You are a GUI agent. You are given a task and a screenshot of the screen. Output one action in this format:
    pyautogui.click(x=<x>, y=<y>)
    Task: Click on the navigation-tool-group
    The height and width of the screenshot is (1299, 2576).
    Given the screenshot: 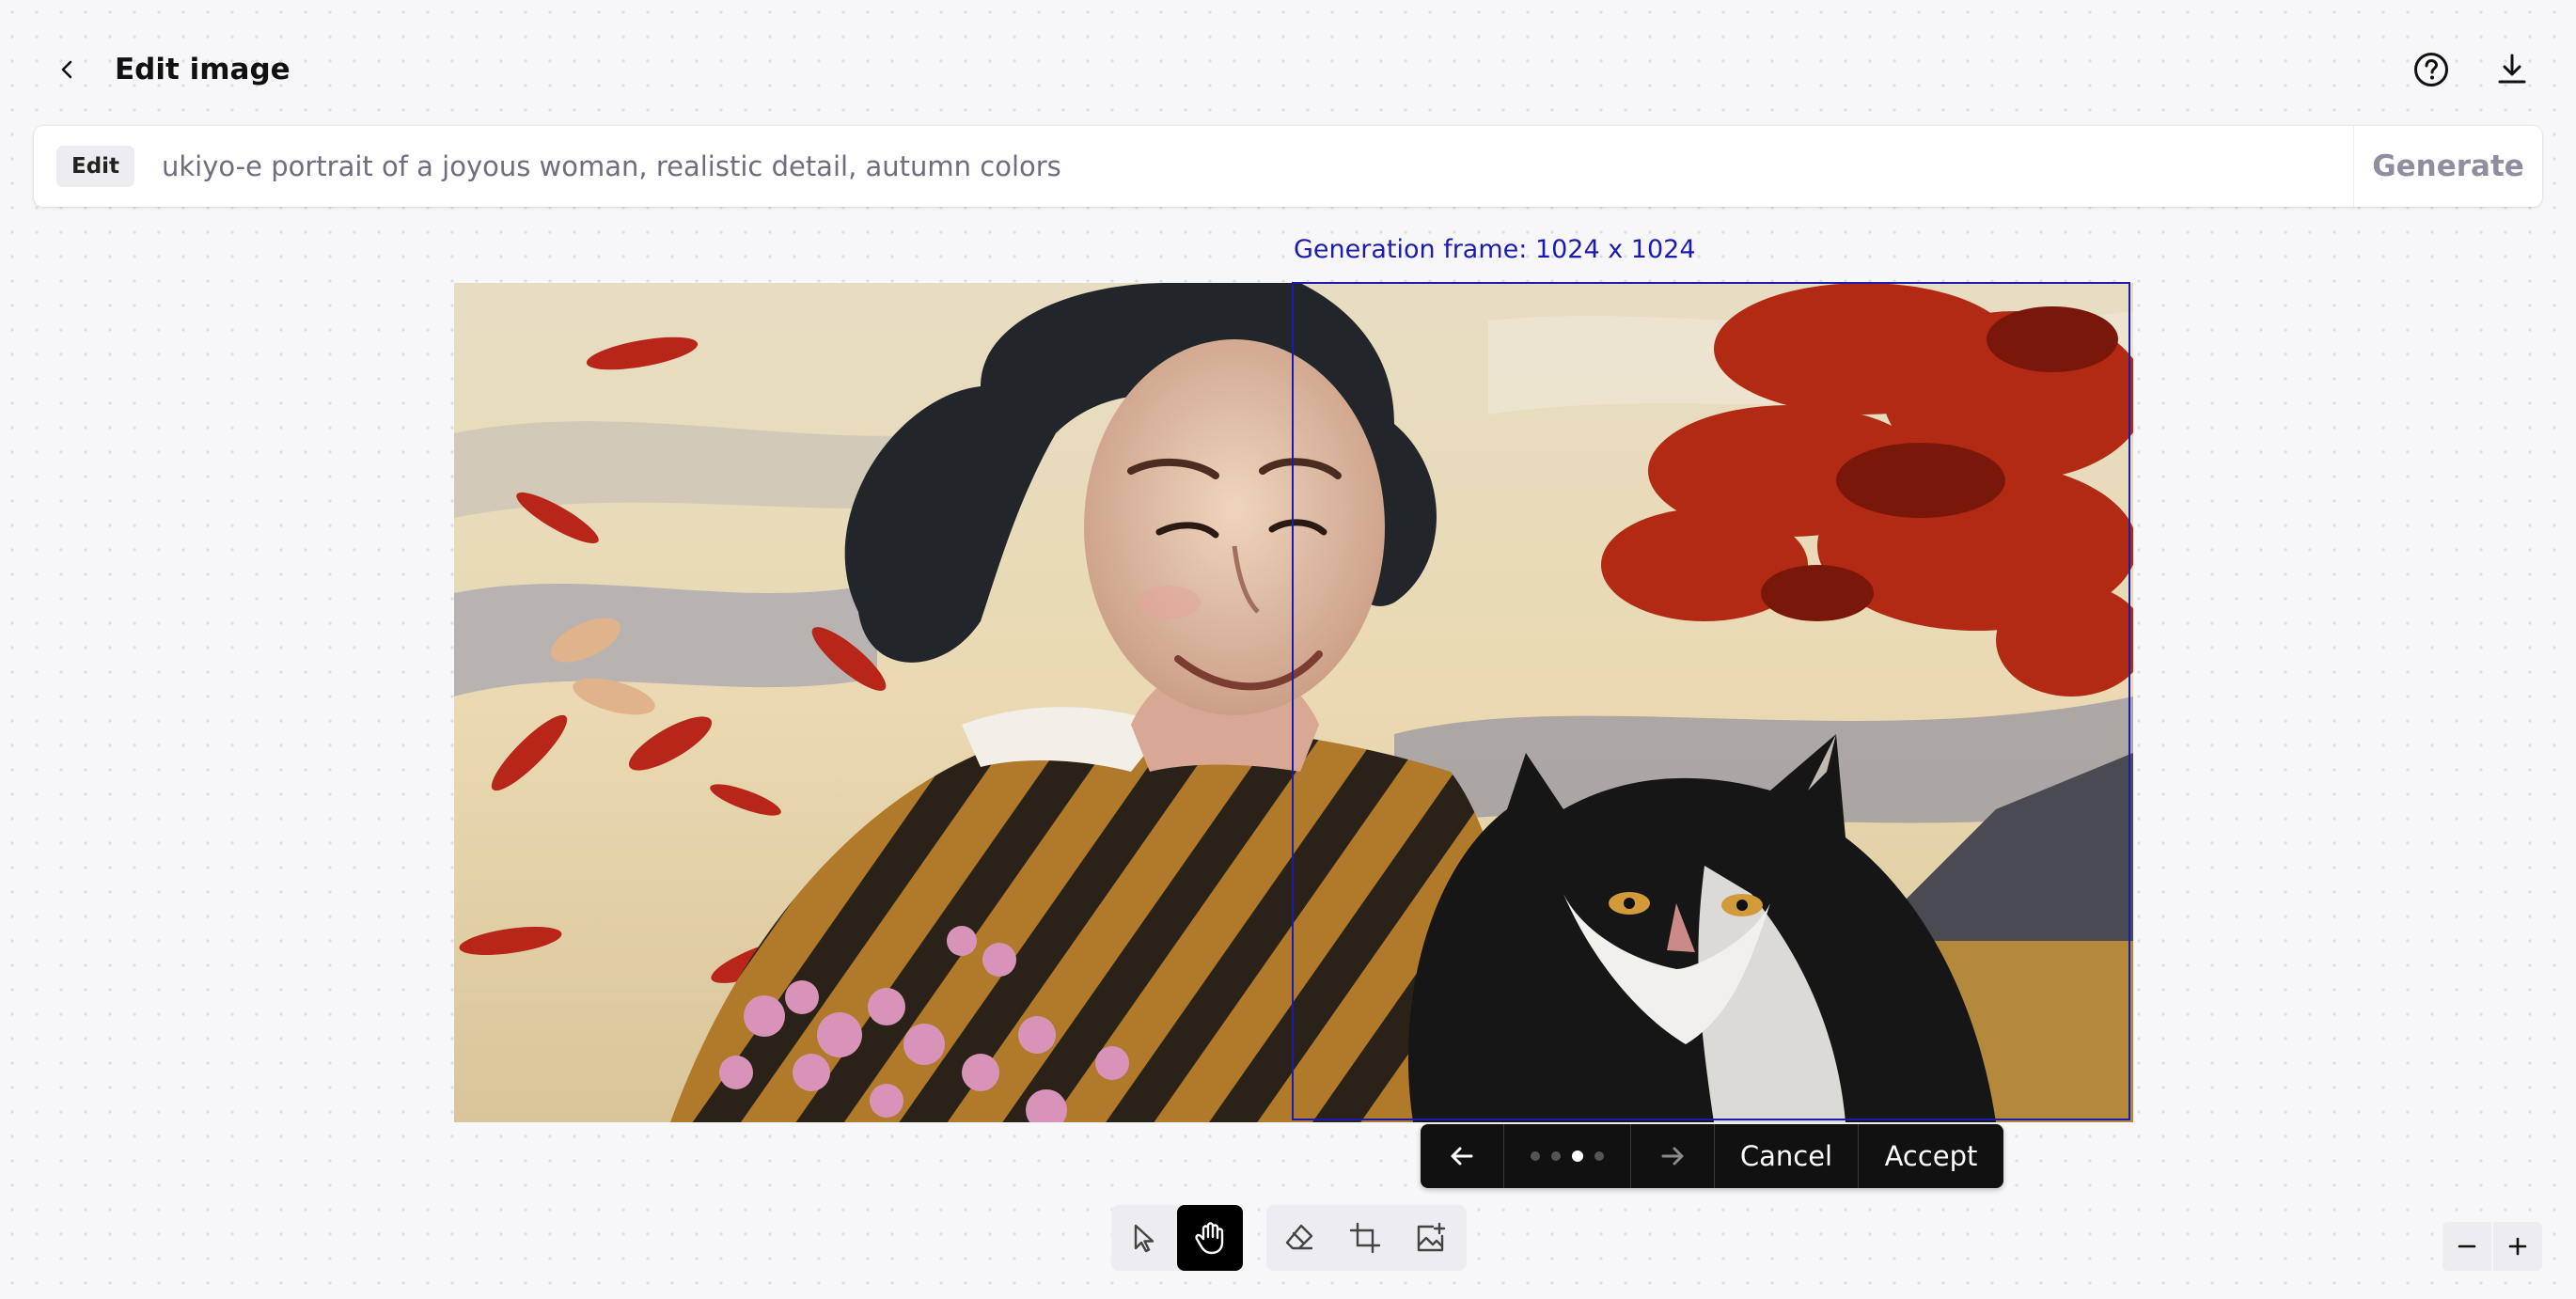 What is the action you would take?
    pyautogui.click(x=1177, y=1238)
    